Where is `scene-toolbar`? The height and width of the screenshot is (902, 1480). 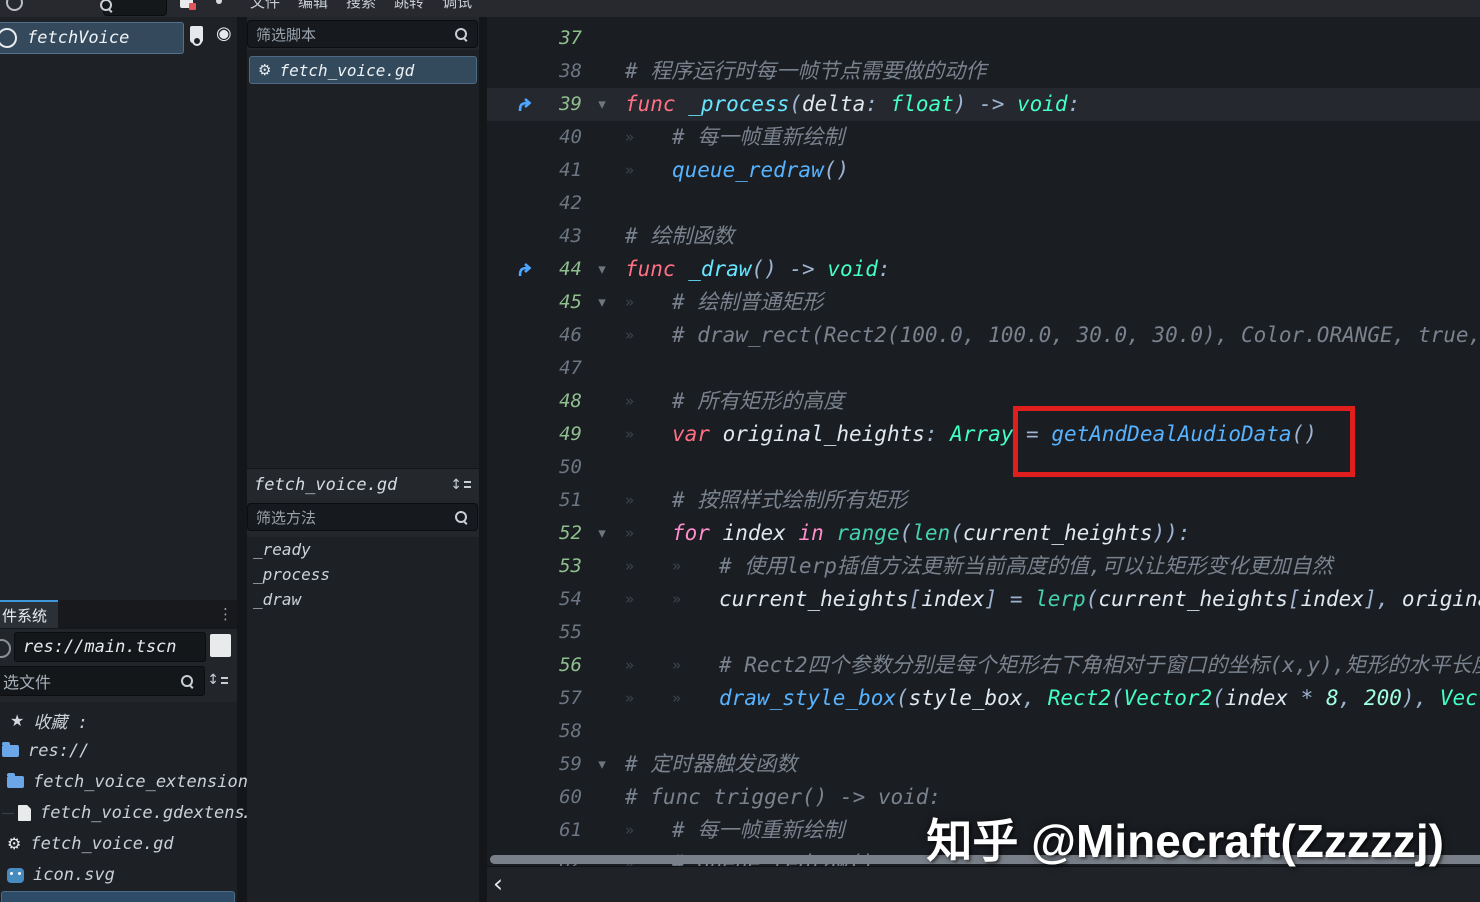
scene-toolbar is located at coordinates (118, 8).